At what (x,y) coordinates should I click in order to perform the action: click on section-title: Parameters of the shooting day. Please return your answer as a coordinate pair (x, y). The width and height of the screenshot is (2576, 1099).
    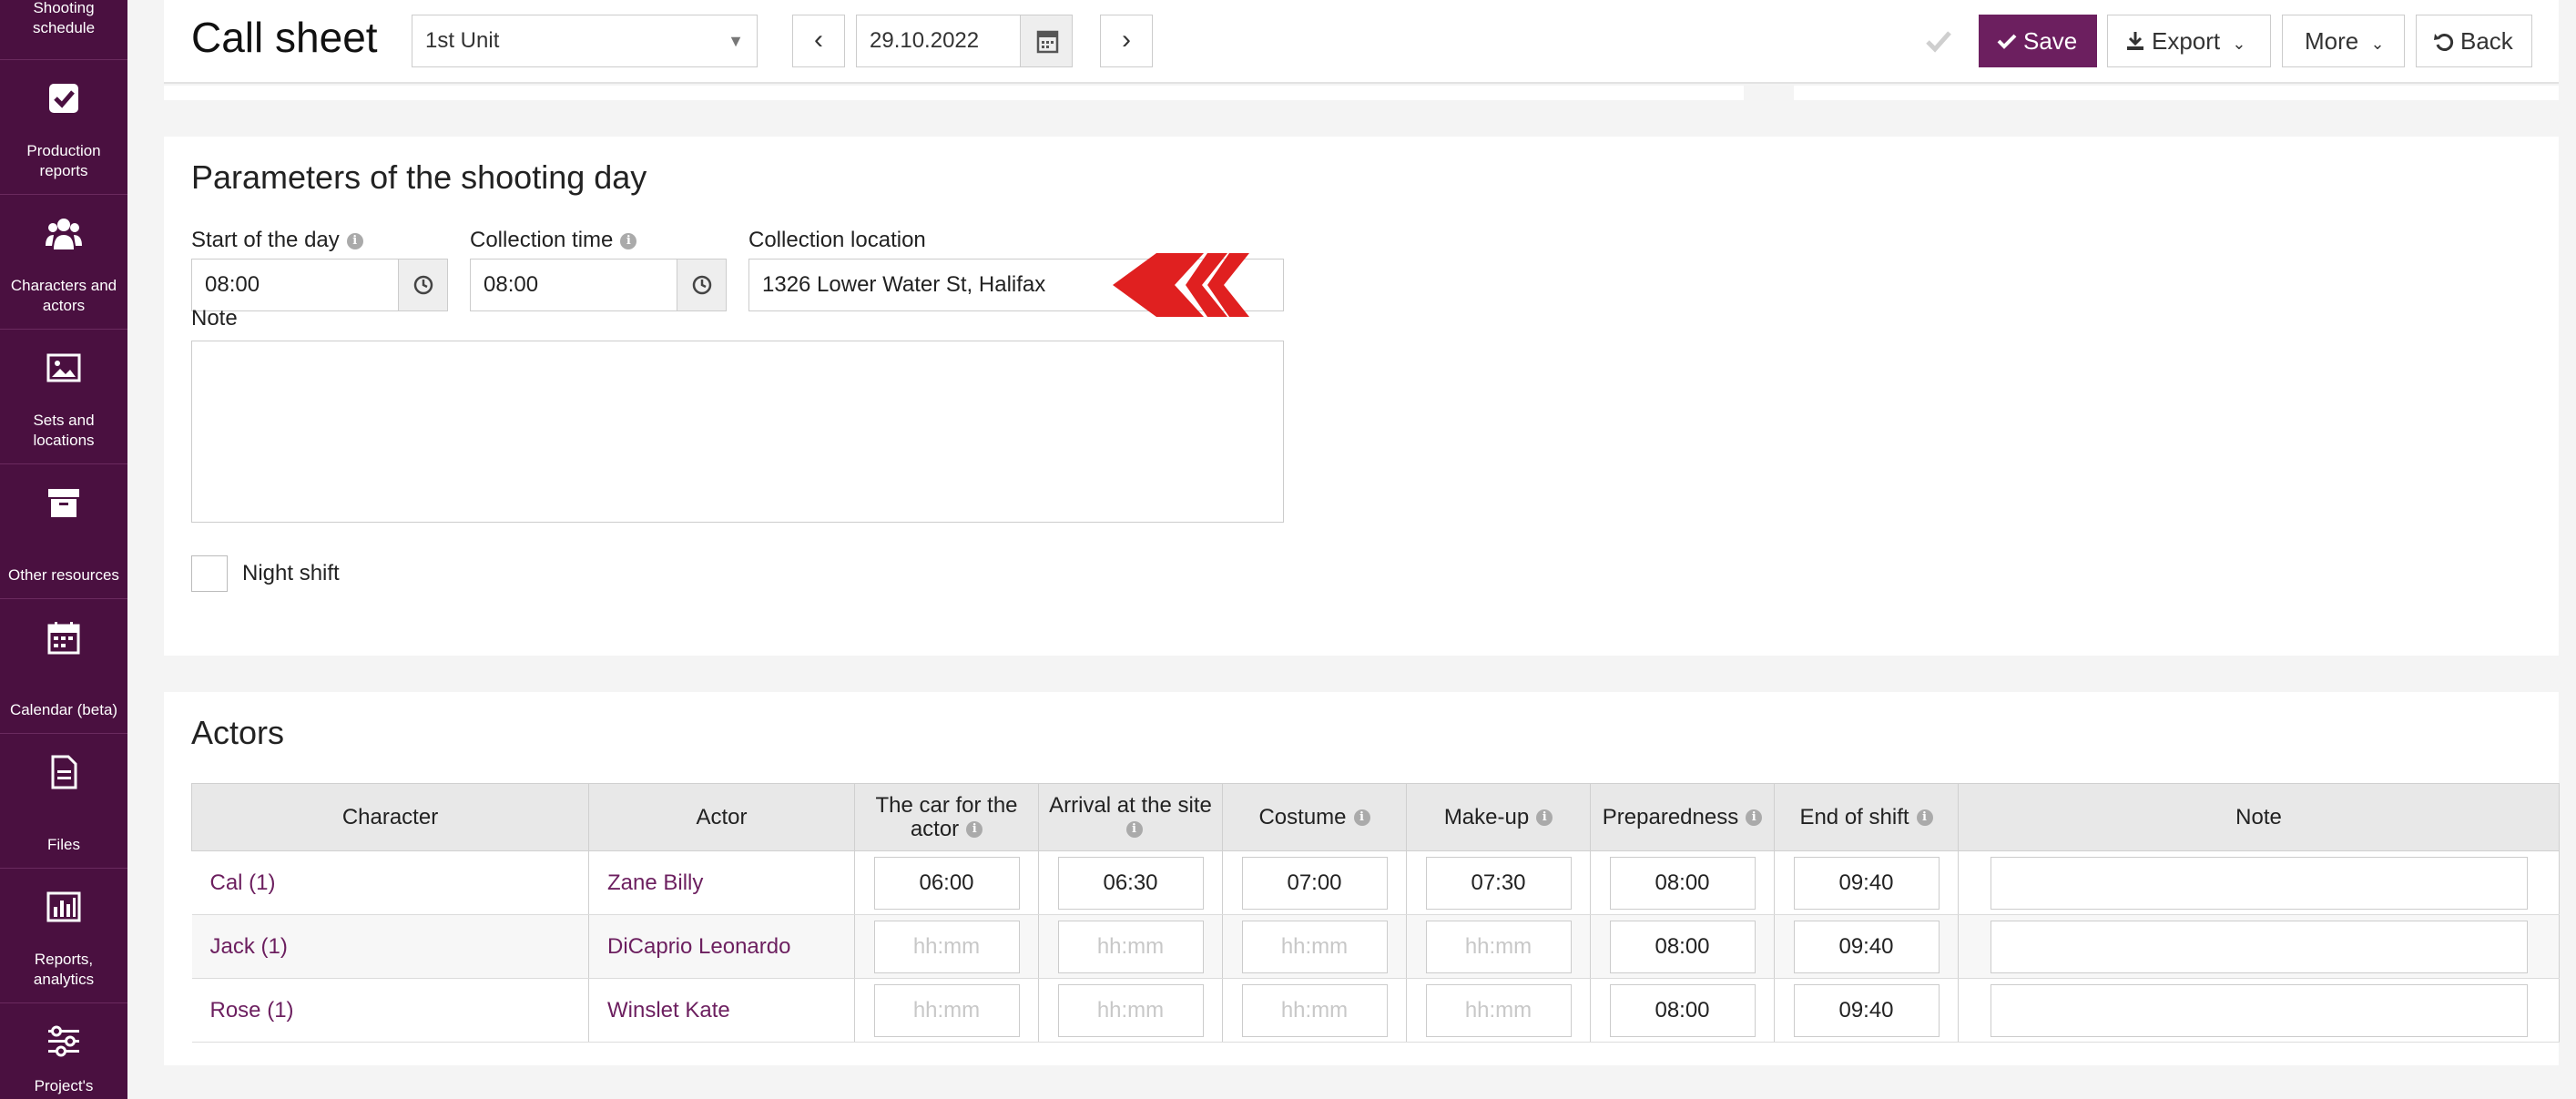
    Looking at the image, I should click on (419, 177).